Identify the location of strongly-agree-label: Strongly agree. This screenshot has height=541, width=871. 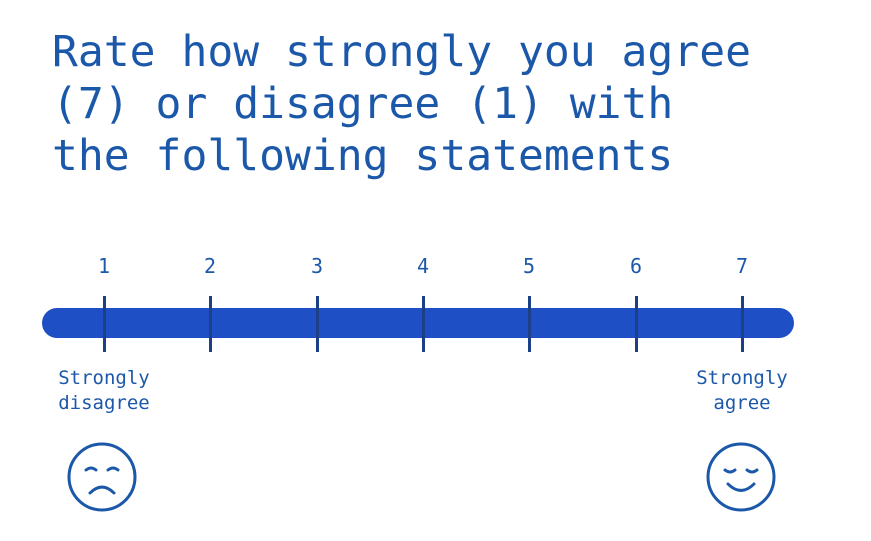
(742, 390).